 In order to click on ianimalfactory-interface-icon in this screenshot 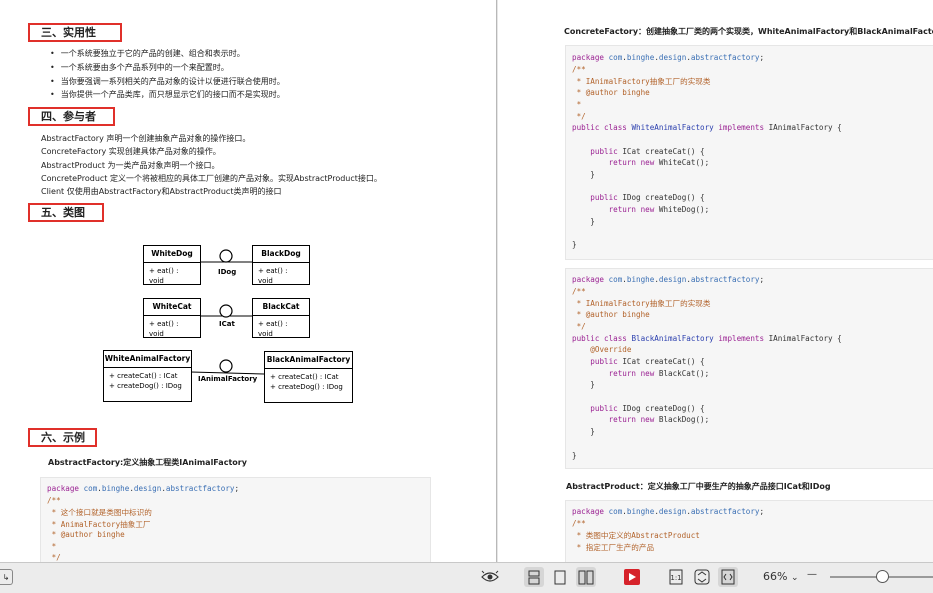, I will do `click(226, 366)`.